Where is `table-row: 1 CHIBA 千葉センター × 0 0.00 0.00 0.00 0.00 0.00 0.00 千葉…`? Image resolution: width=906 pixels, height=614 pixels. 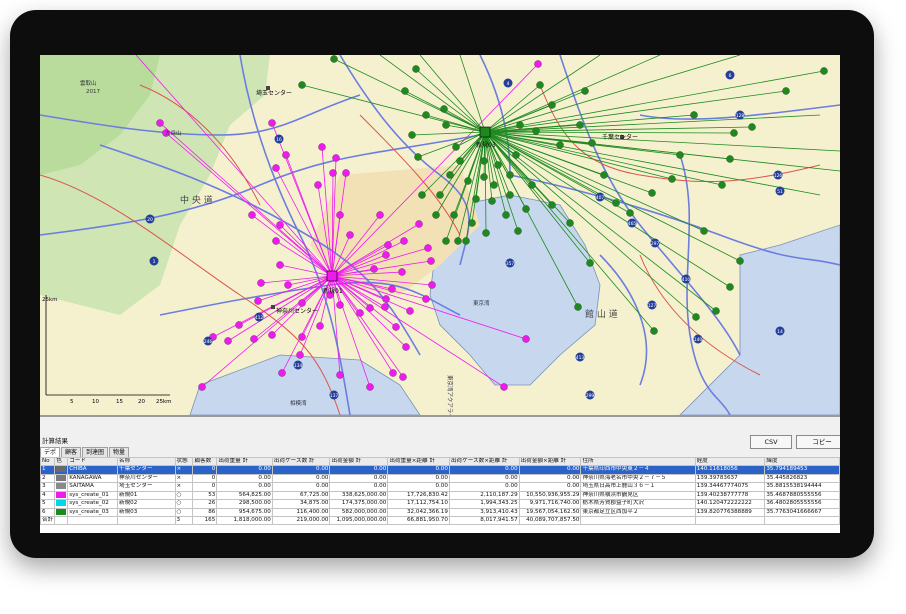 table-row: 1 CHIBA 千葉センター × 0 0.00 0.00 0.00 0.00 0.00 0.00 千葉… is located at coordinates (440, 470).